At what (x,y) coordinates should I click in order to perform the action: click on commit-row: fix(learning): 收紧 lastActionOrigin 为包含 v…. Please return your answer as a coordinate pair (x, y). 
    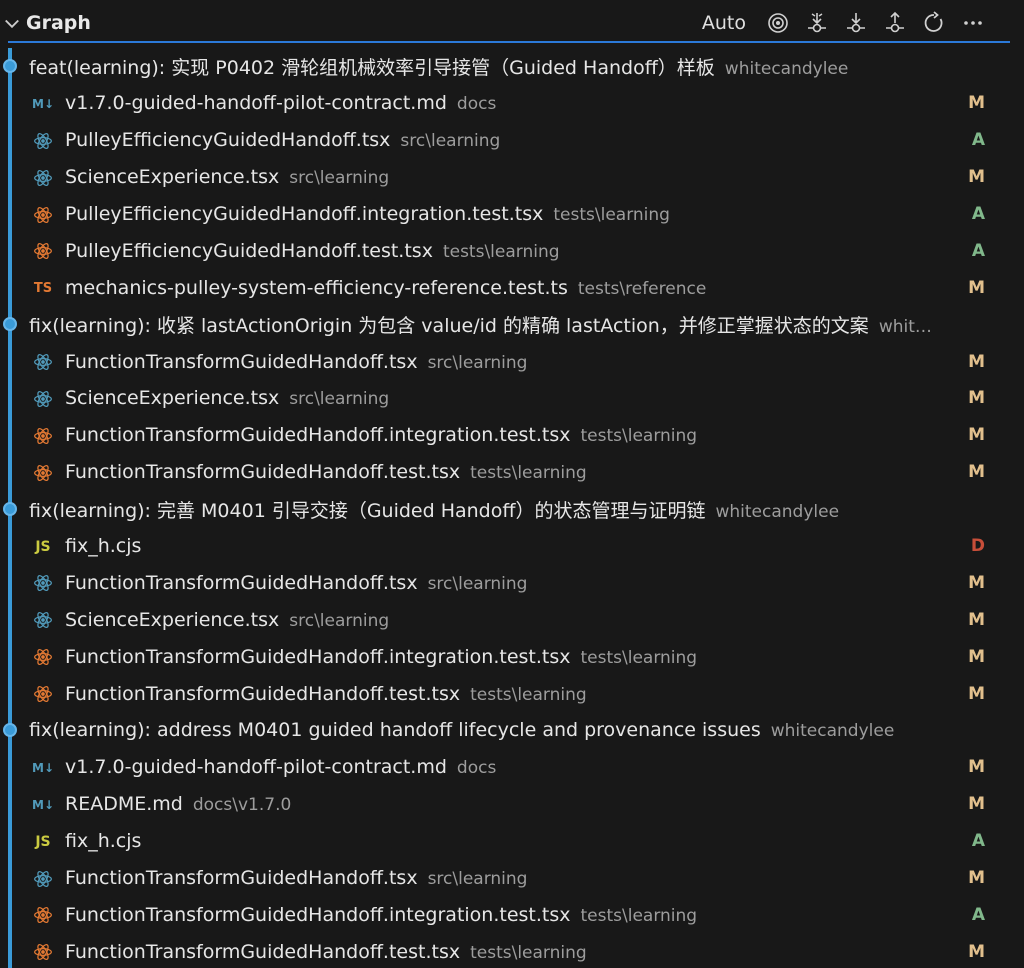
    Looking at the image, I should click on (505, 325).